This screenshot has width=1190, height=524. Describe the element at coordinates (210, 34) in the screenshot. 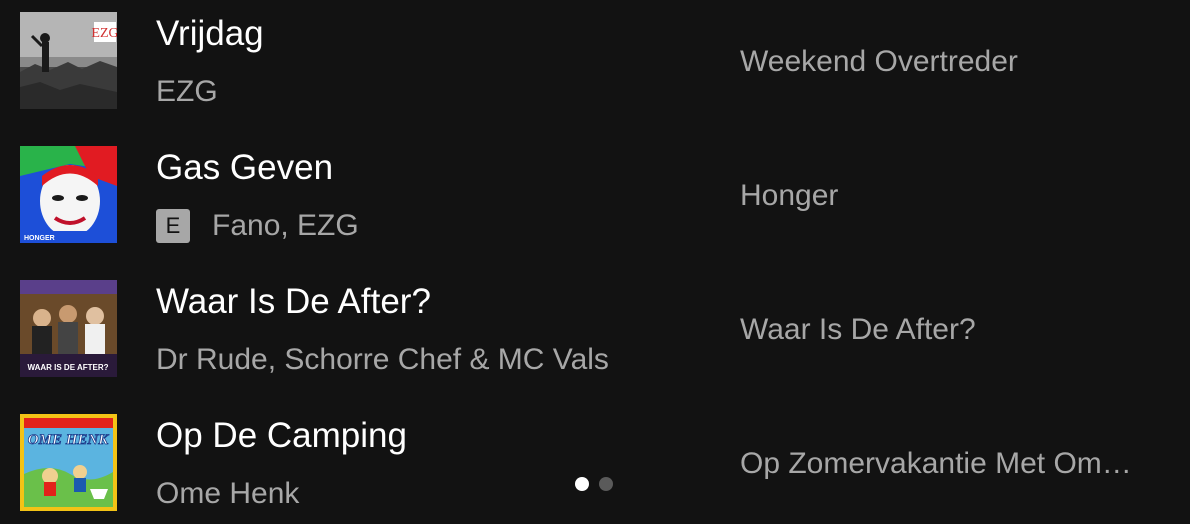

I see `track-title: Vrijdag` at that location.